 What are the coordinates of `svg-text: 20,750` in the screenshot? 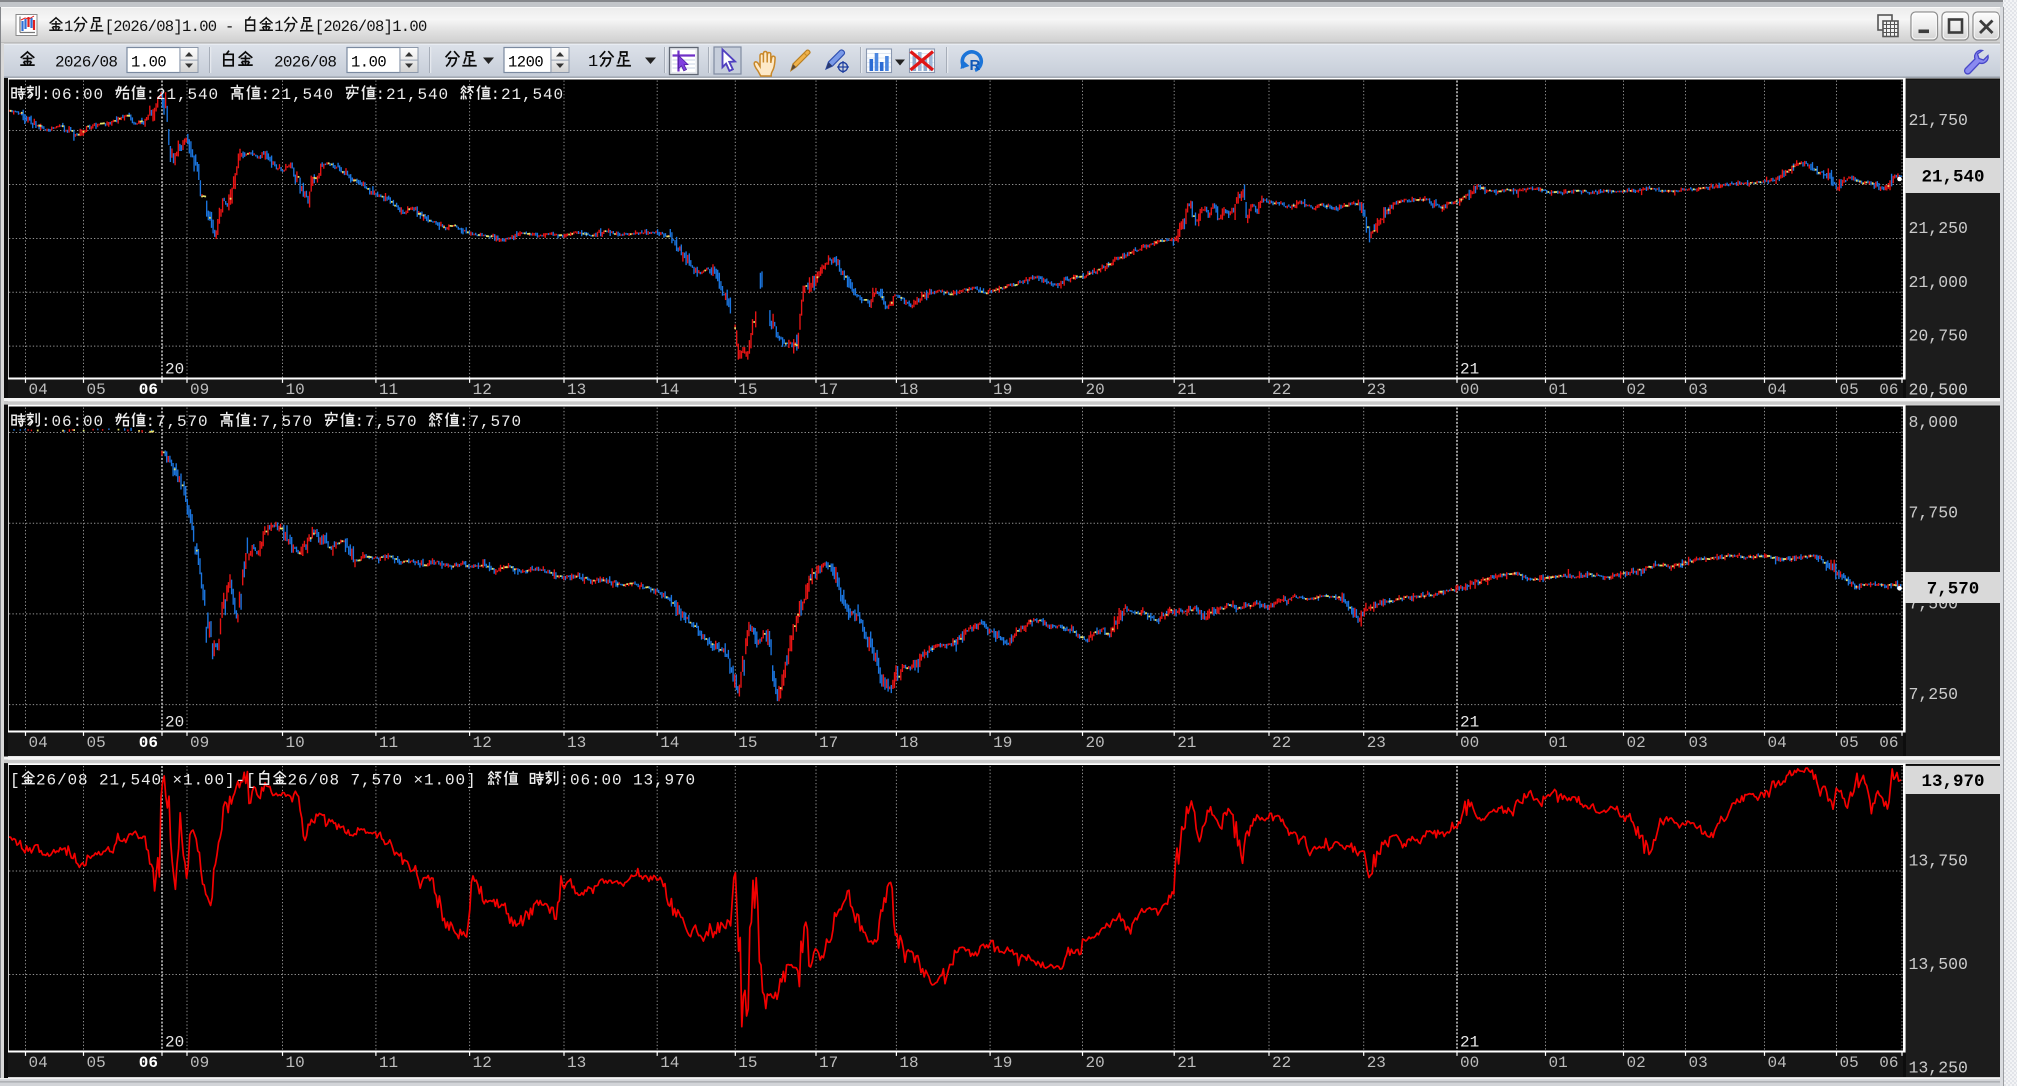 It's located at (1938, 336).